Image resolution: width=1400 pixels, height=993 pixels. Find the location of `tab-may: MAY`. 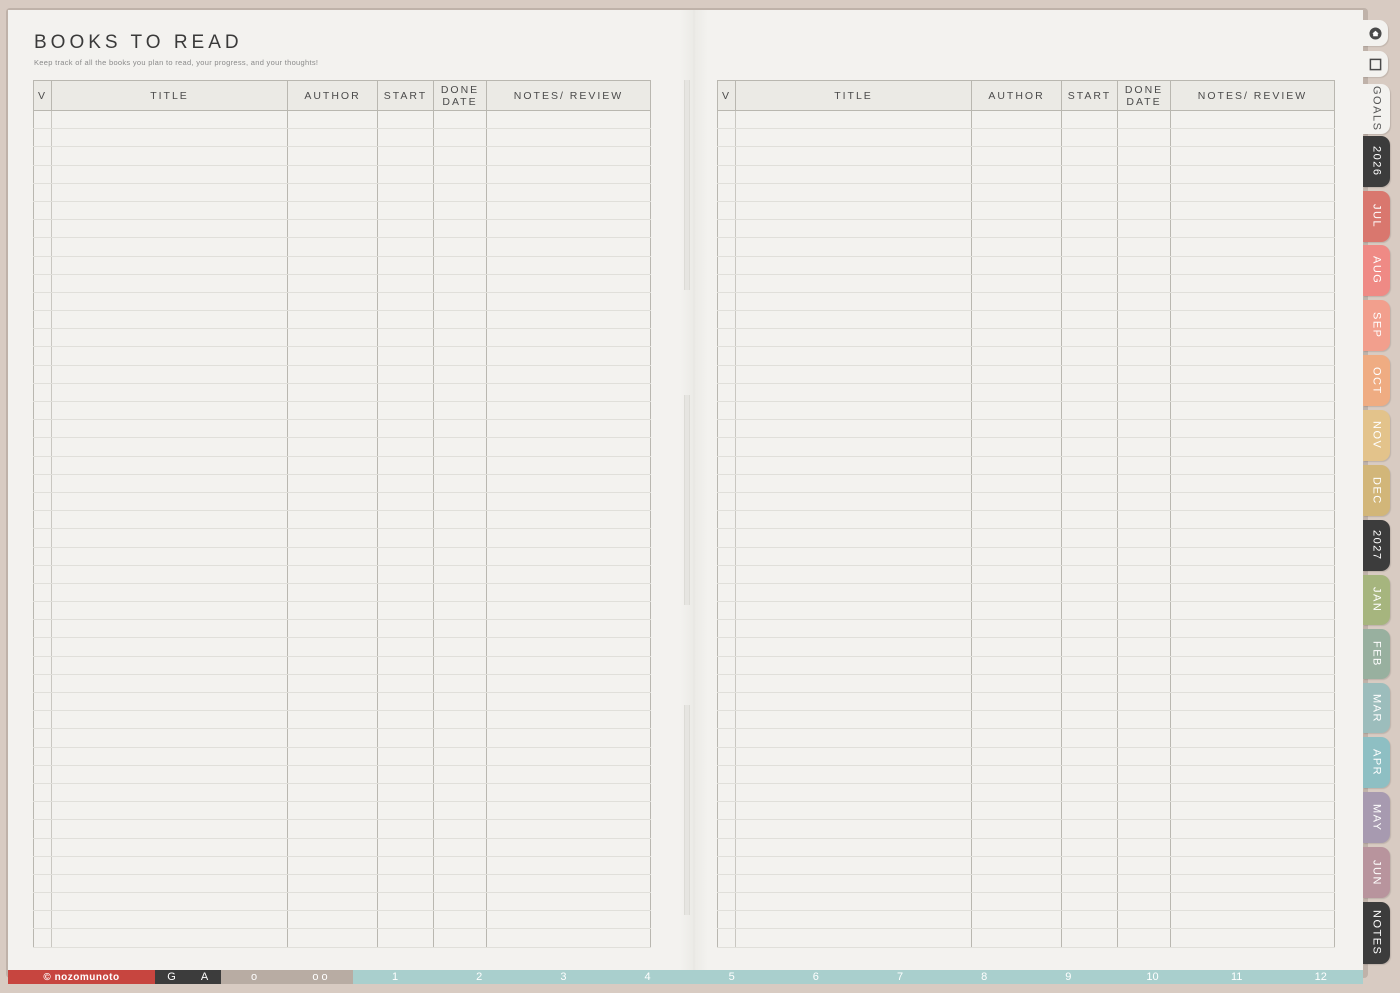

tab-may: MAY is located at coordinates (1376, 817).